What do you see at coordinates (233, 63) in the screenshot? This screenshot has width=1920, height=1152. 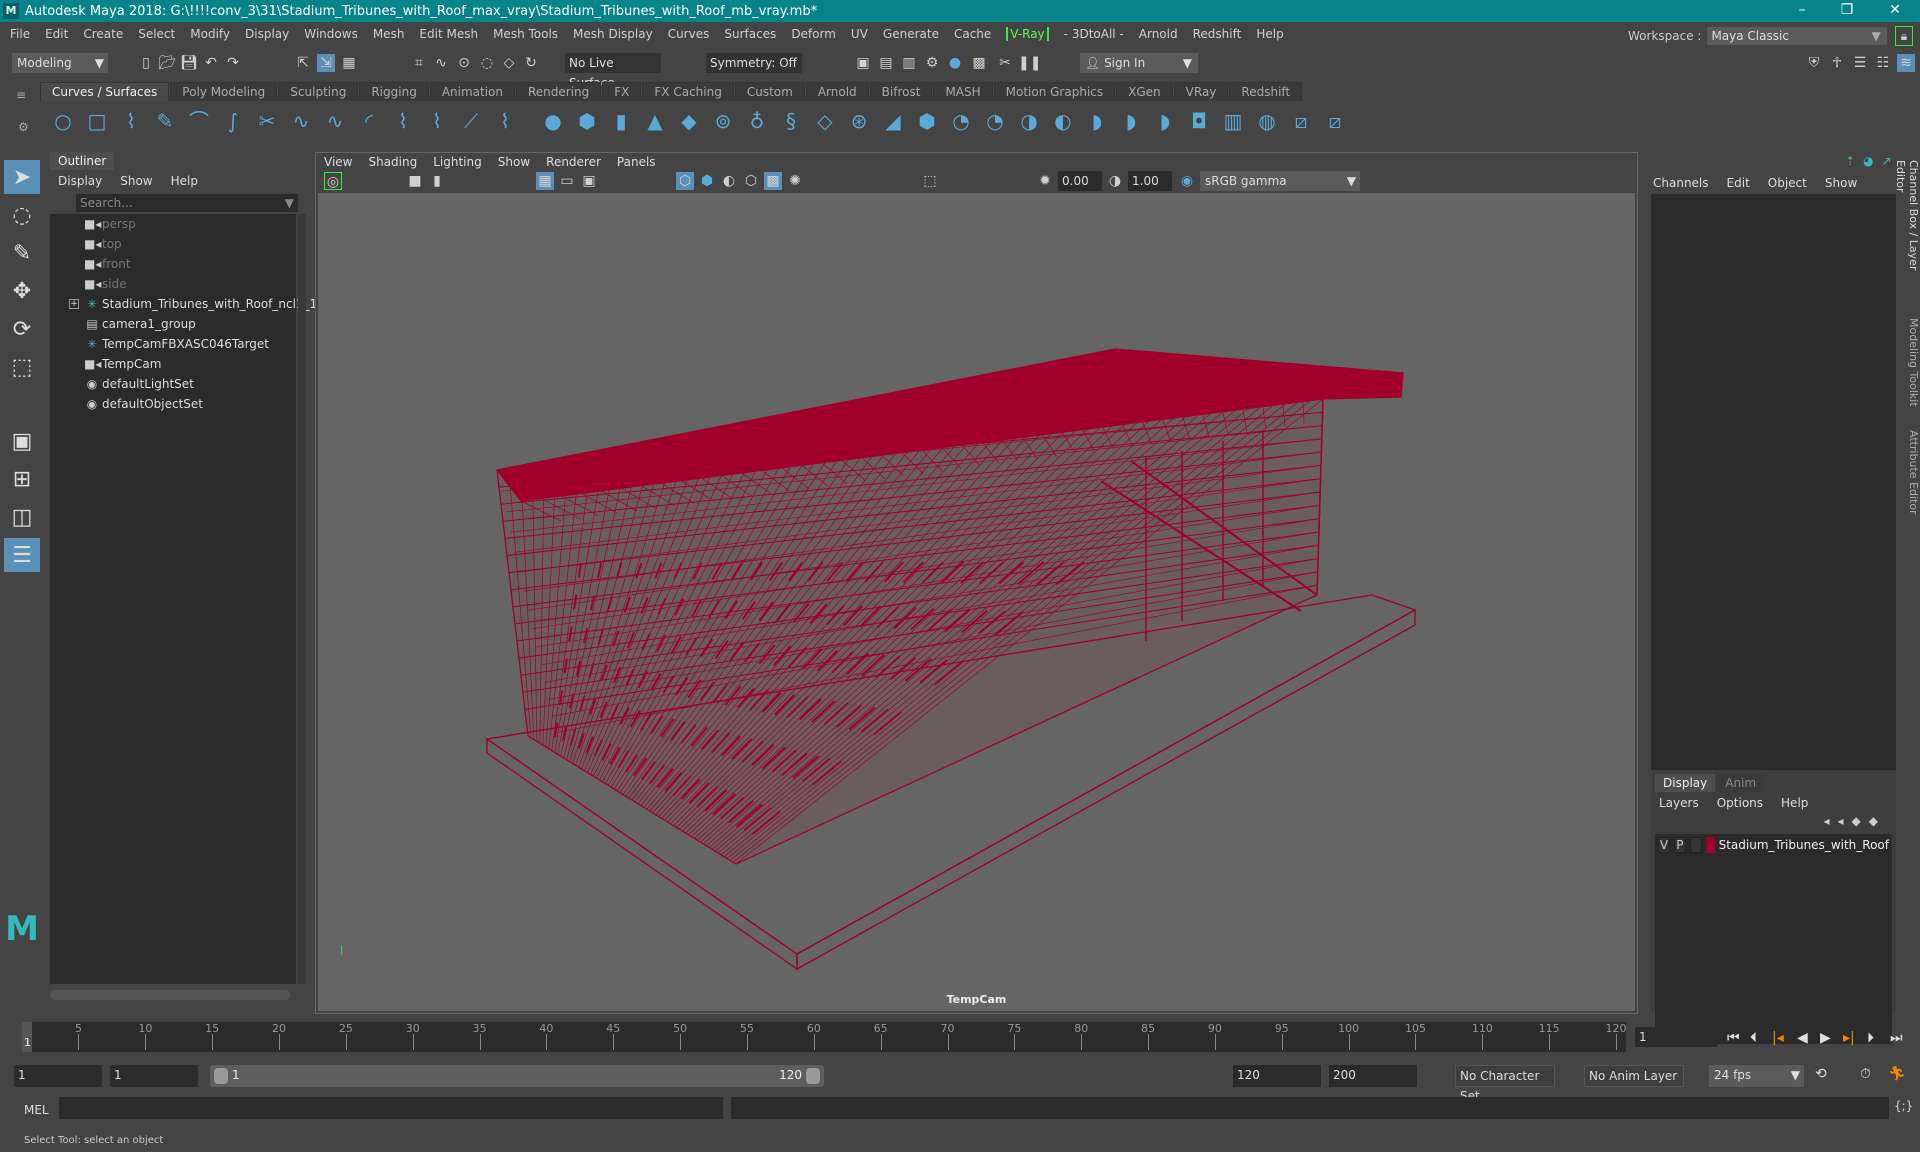 I see `redo-icon: ↷` at bounding box center [233, 63].